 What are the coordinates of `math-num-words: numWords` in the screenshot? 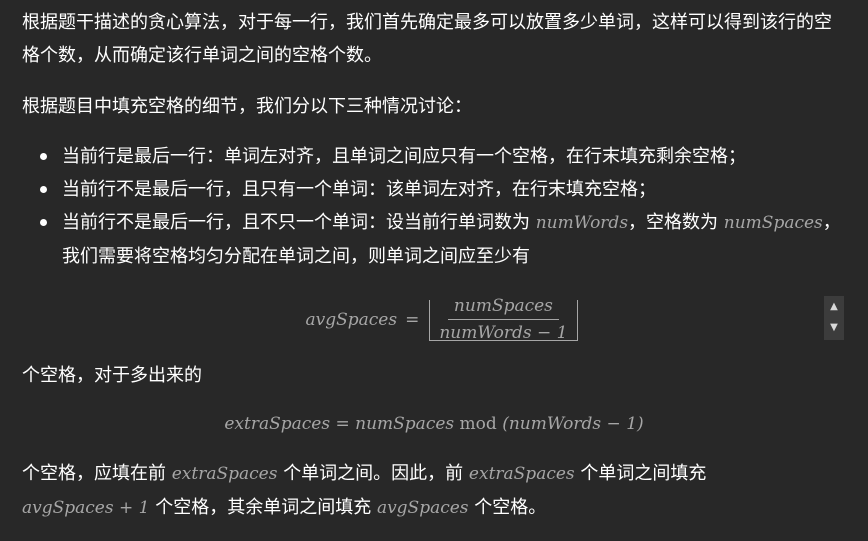 It's located at (582, 223).